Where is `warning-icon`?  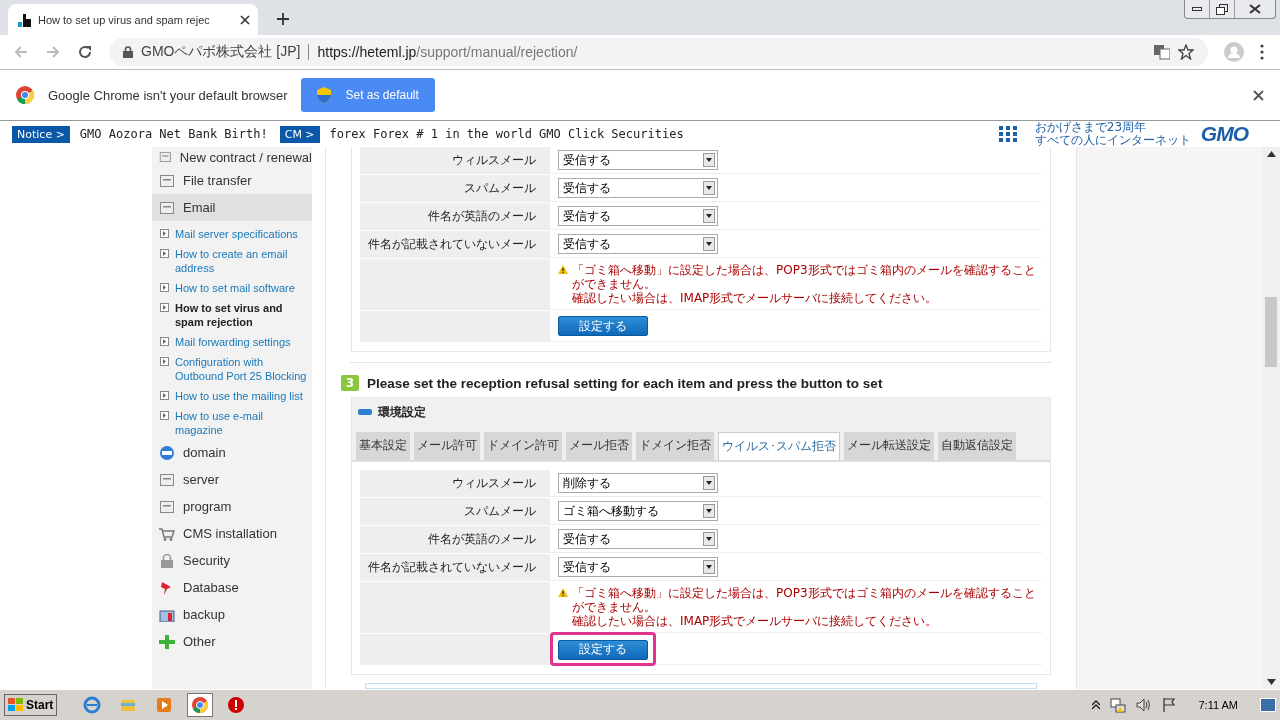 warning-icon is located at coordinates (563, 592).